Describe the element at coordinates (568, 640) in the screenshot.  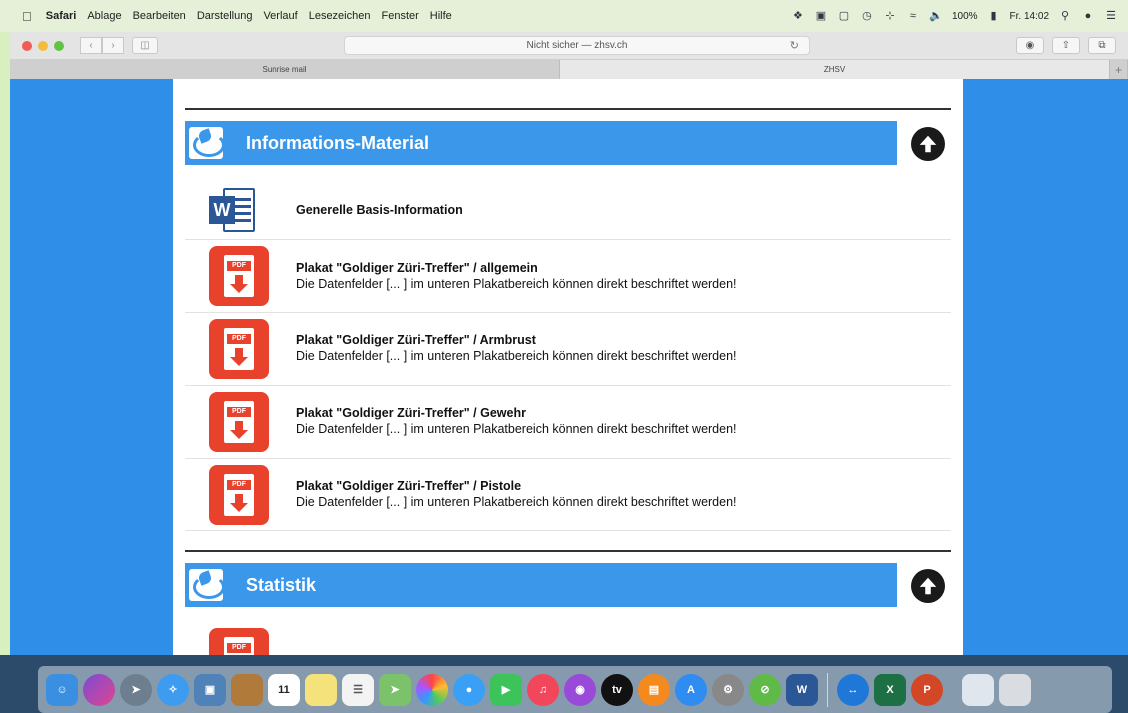
I see `list-item: PDF` at that location.